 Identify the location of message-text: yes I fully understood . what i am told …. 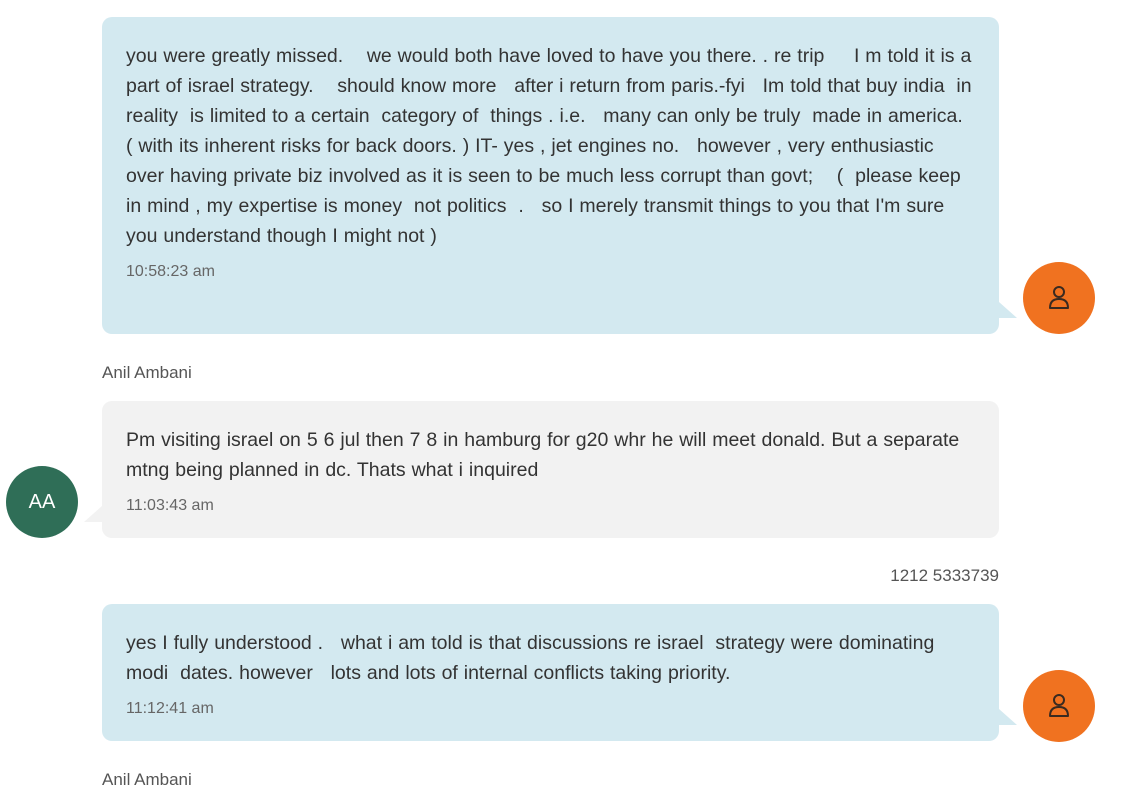
(533, 658).